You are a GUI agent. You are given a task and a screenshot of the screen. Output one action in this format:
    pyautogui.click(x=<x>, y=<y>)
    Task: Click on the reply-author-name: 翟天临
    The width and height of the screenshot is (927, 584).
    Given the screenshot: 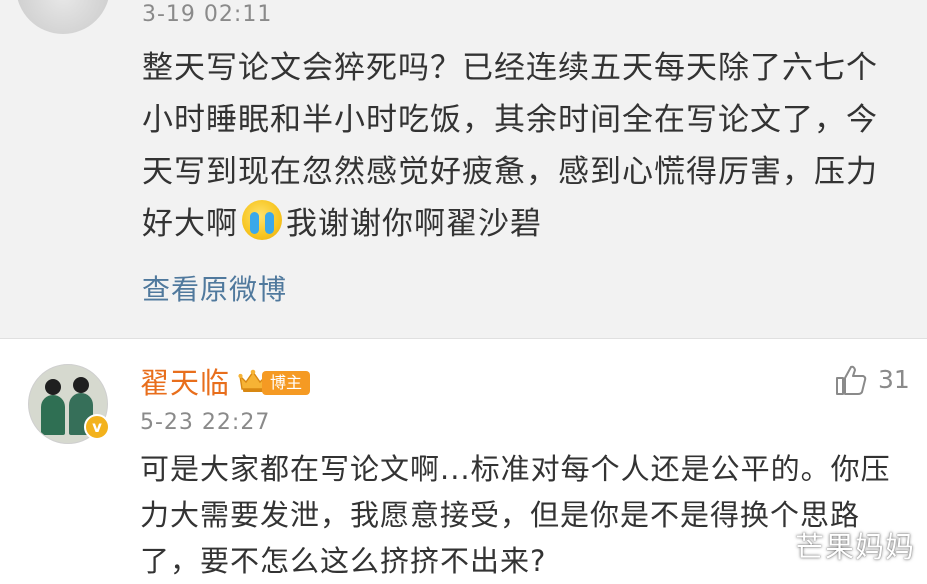 What is the action you would take?
    pyautogui.click(x=185, y=381)
    